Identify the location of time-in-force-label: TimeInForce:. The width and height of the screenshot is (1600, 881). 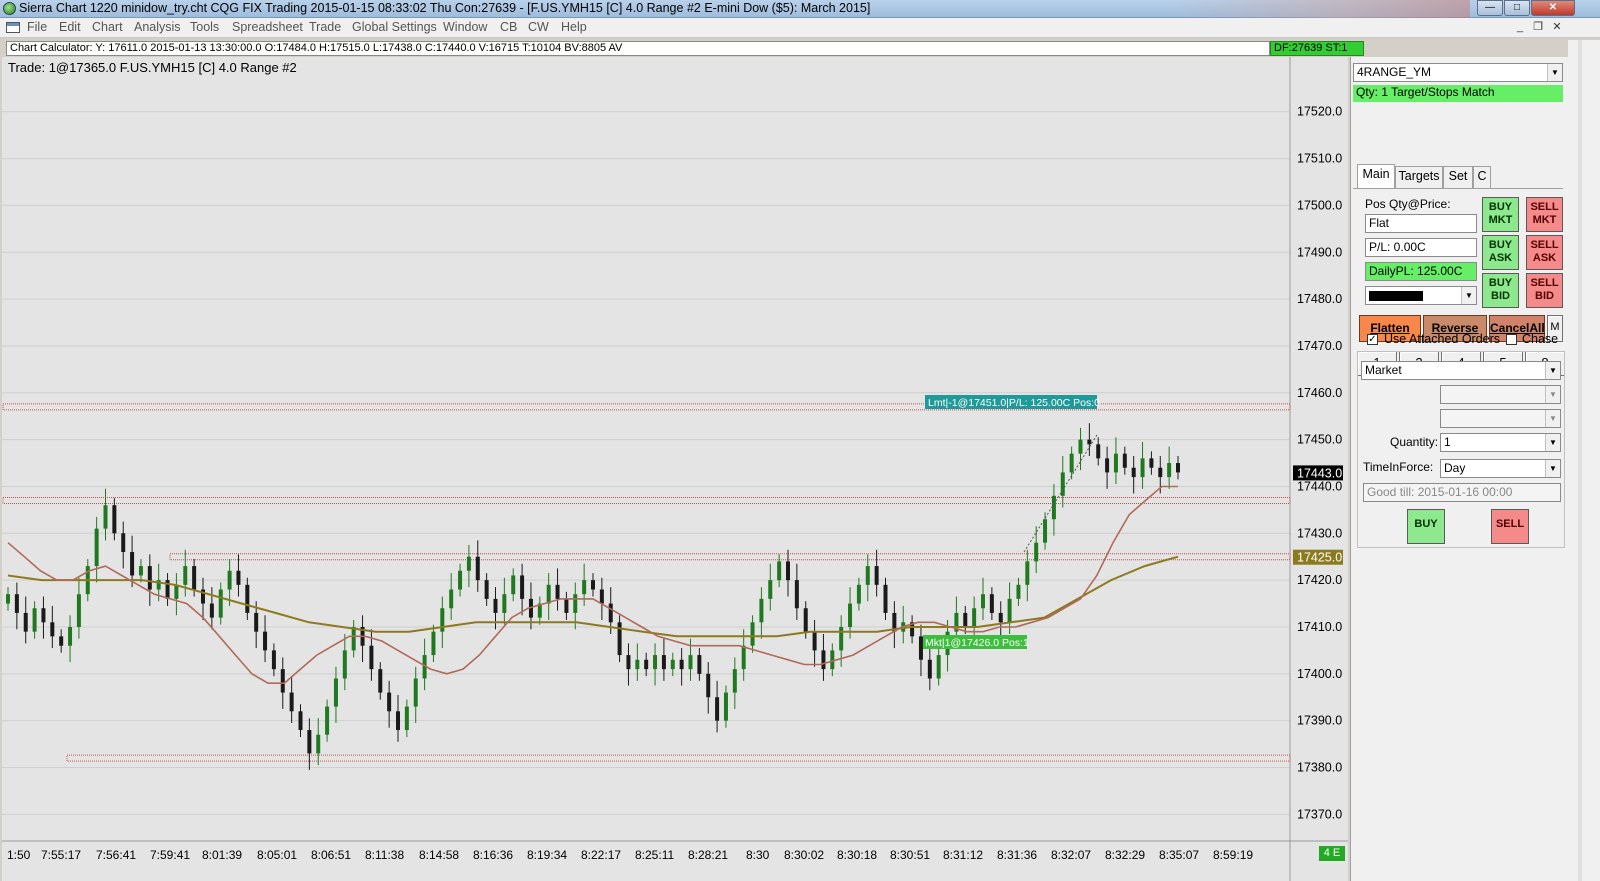
(1398, 467).